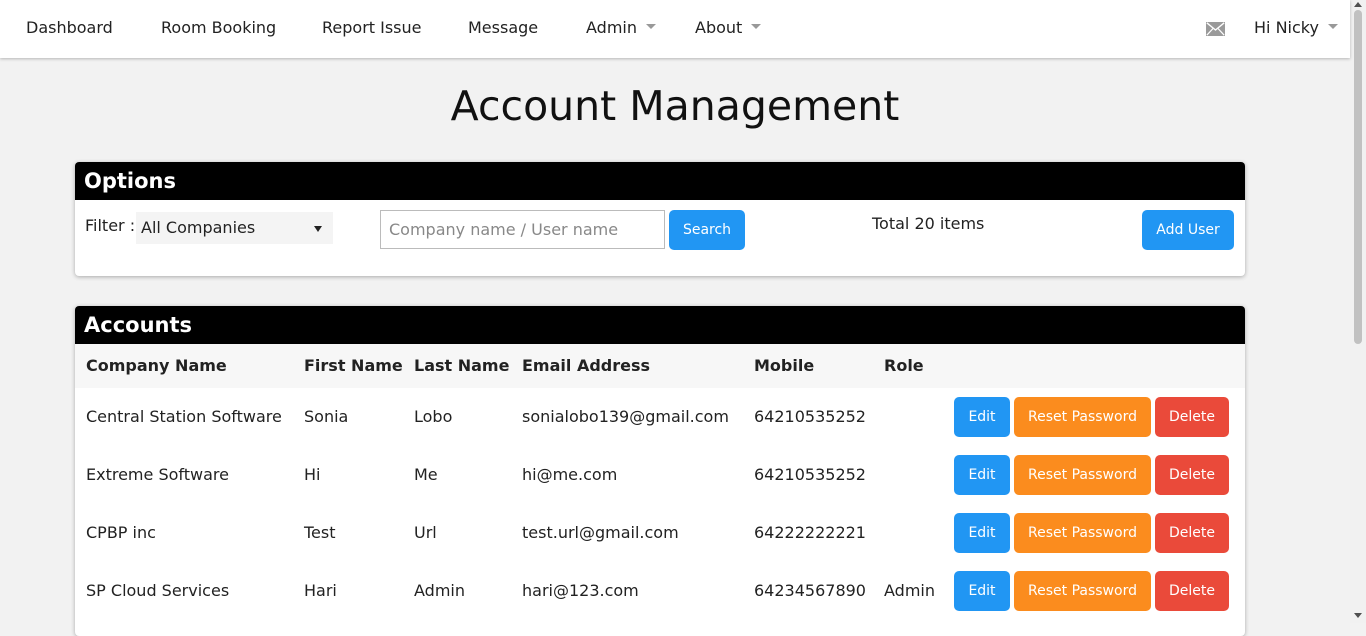 The width and height of the screenshot is (1366, 636). What do you see at coordinates (312, 474) in the screenshot?
I see `first-name-cell: Hi` at bounding box center [312, 474].